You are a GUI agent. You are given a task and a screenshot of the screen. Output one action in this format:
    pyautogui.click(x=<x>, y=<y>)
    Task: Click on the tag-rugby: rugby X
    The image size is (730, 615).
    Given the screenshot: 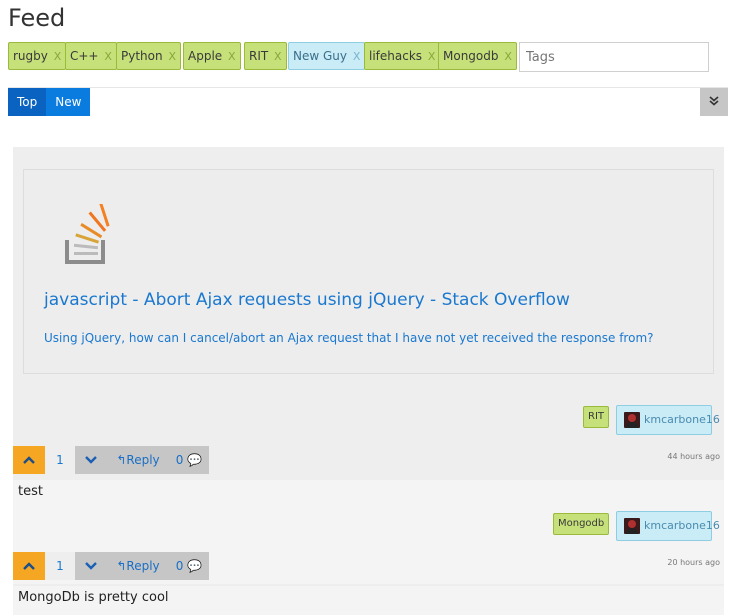 What is the action you would take?
    pyautogui.click(x=37, y=56)
    